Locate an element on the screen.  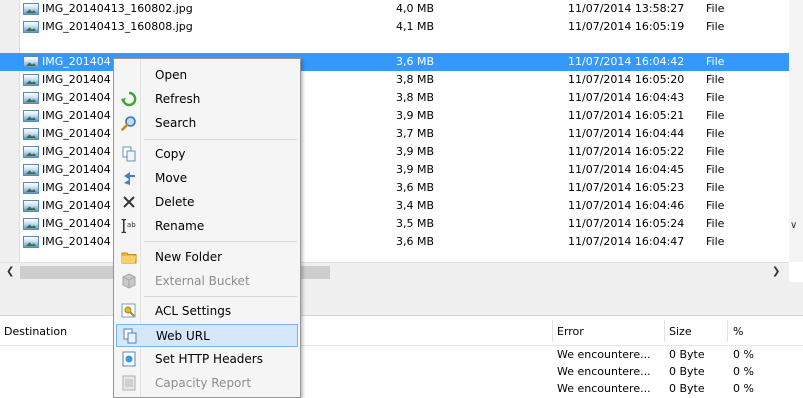
menu-item-label: Copy is located at coordinates (170, 154).